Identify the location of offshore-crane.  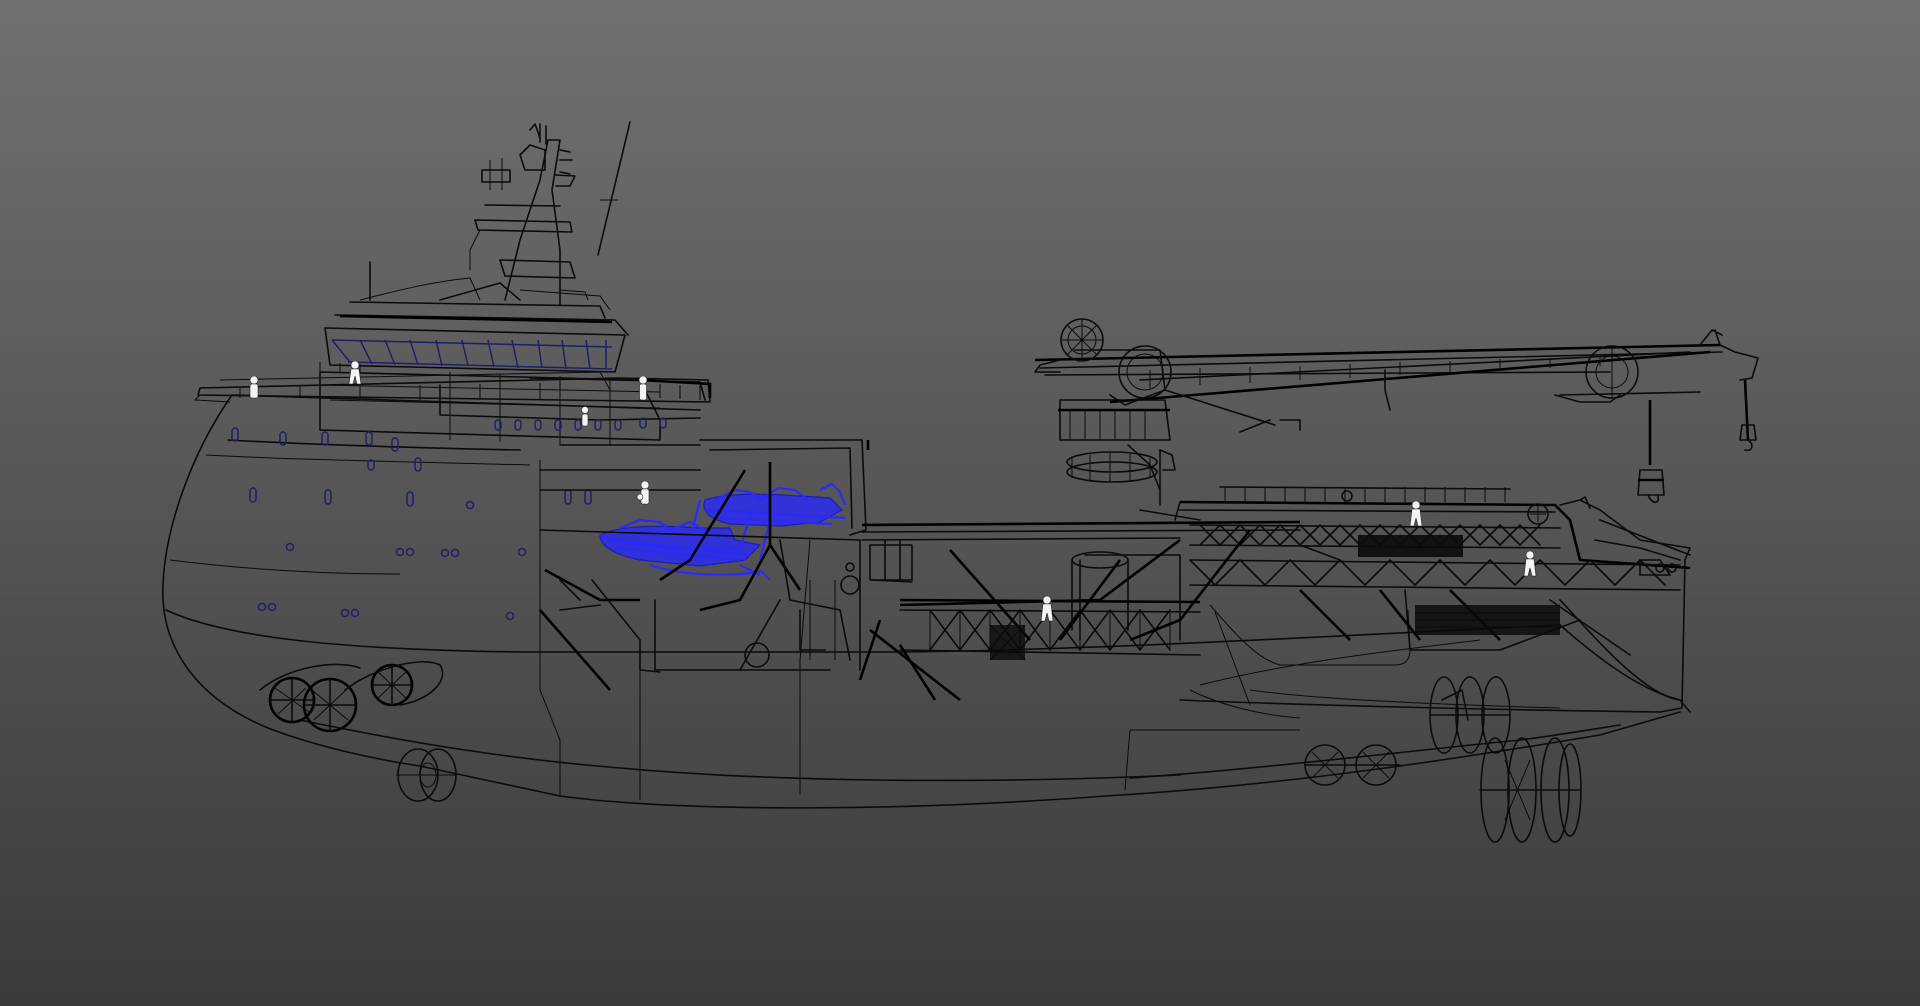
(1396, 412).